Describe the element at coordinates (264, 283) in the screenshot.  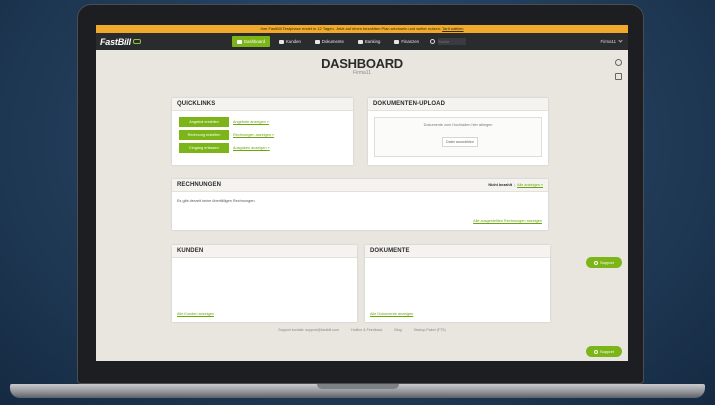
I see `customers-card: KUNDEN Alle Kunden anzeigen` at that location.